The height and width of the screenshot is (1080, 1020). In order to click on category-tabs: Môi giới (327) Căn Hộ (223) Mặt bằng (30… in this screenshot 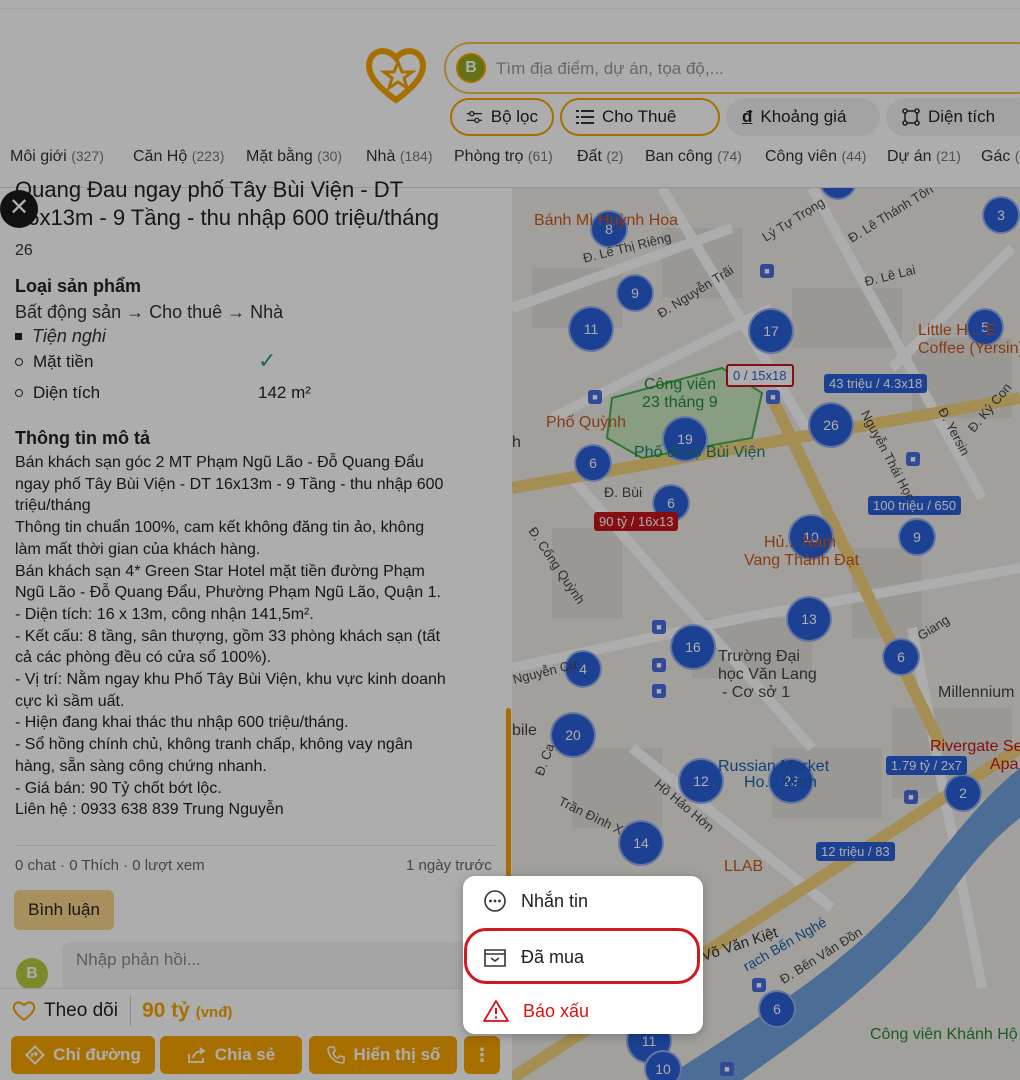, I will do `click(510, 159)`.